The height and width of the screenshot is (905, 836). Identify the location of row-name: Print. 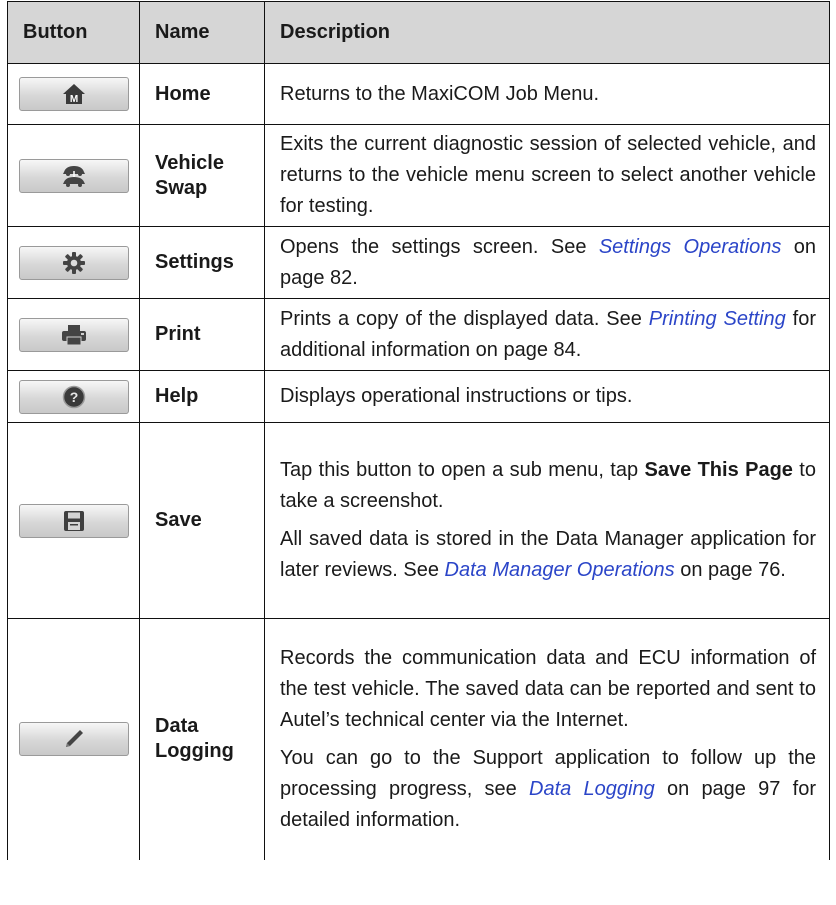
(202, 334).